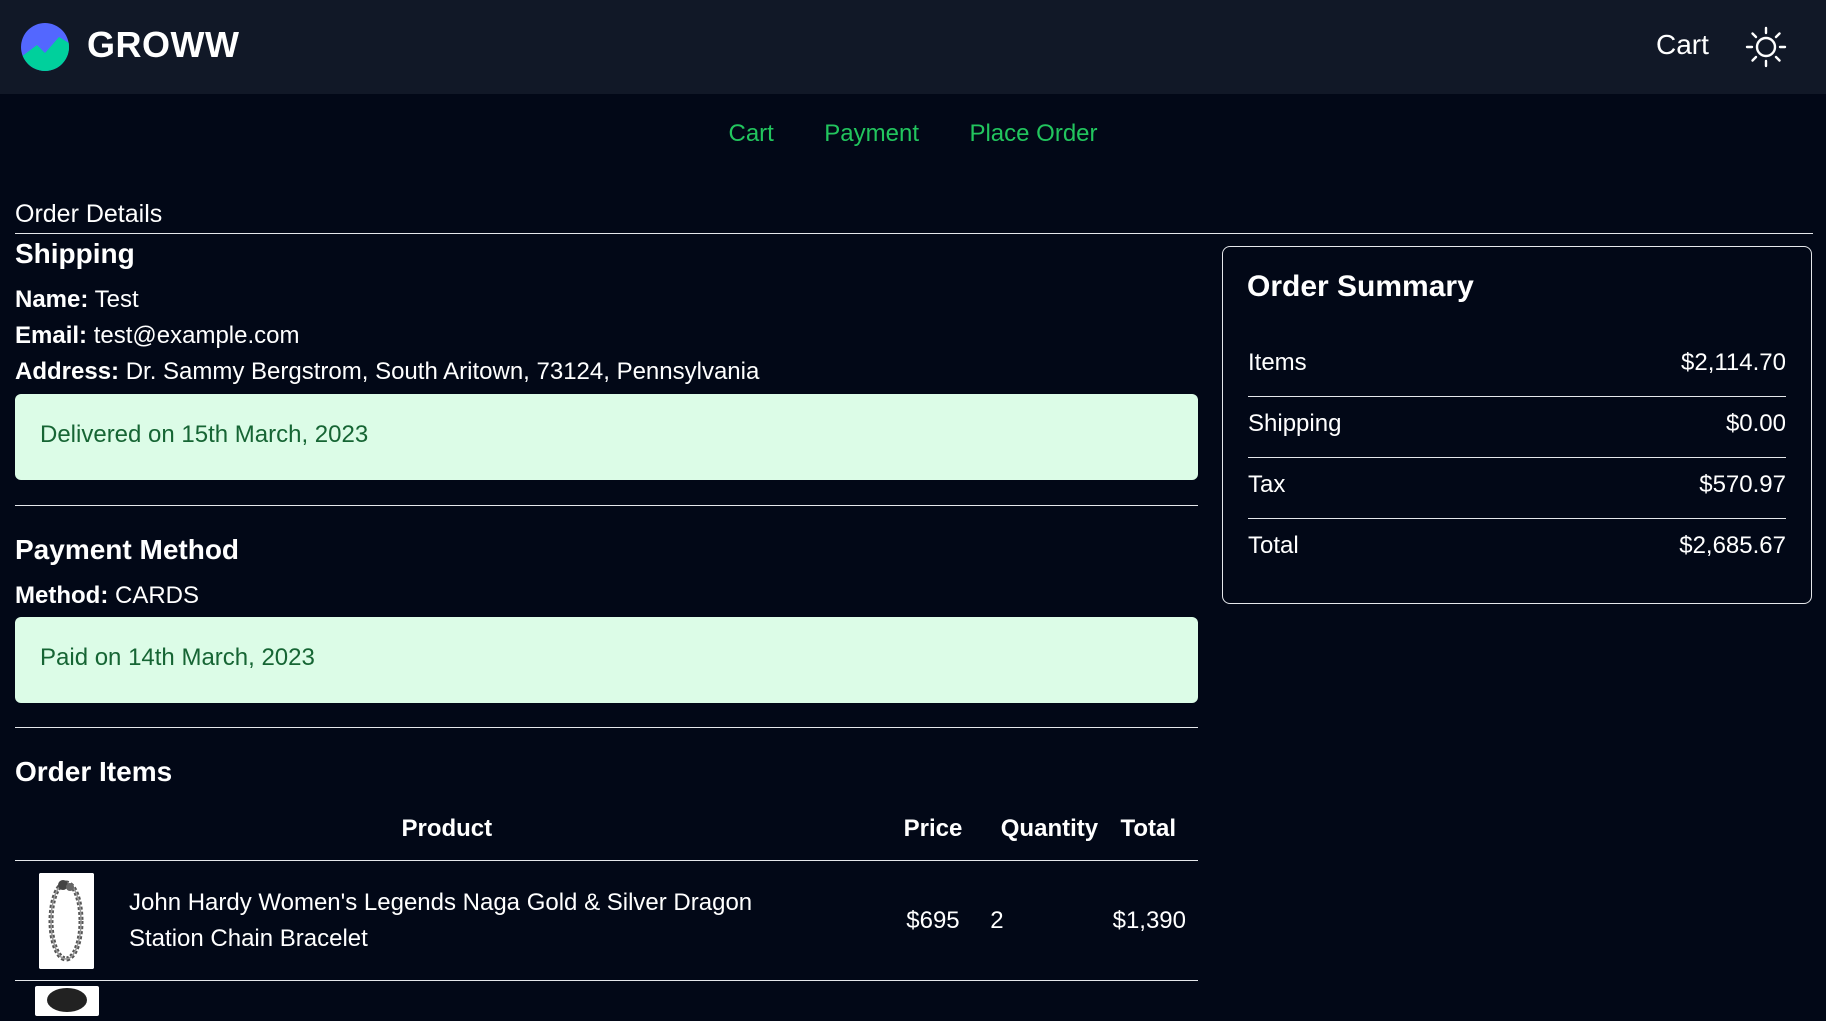 The height and width of the screenshot is (1021, 1826). What do you see at coordinates (1755, 423) in the screenshot?
I see `summary-value: $0.00` at bounding box center [1755, 423].